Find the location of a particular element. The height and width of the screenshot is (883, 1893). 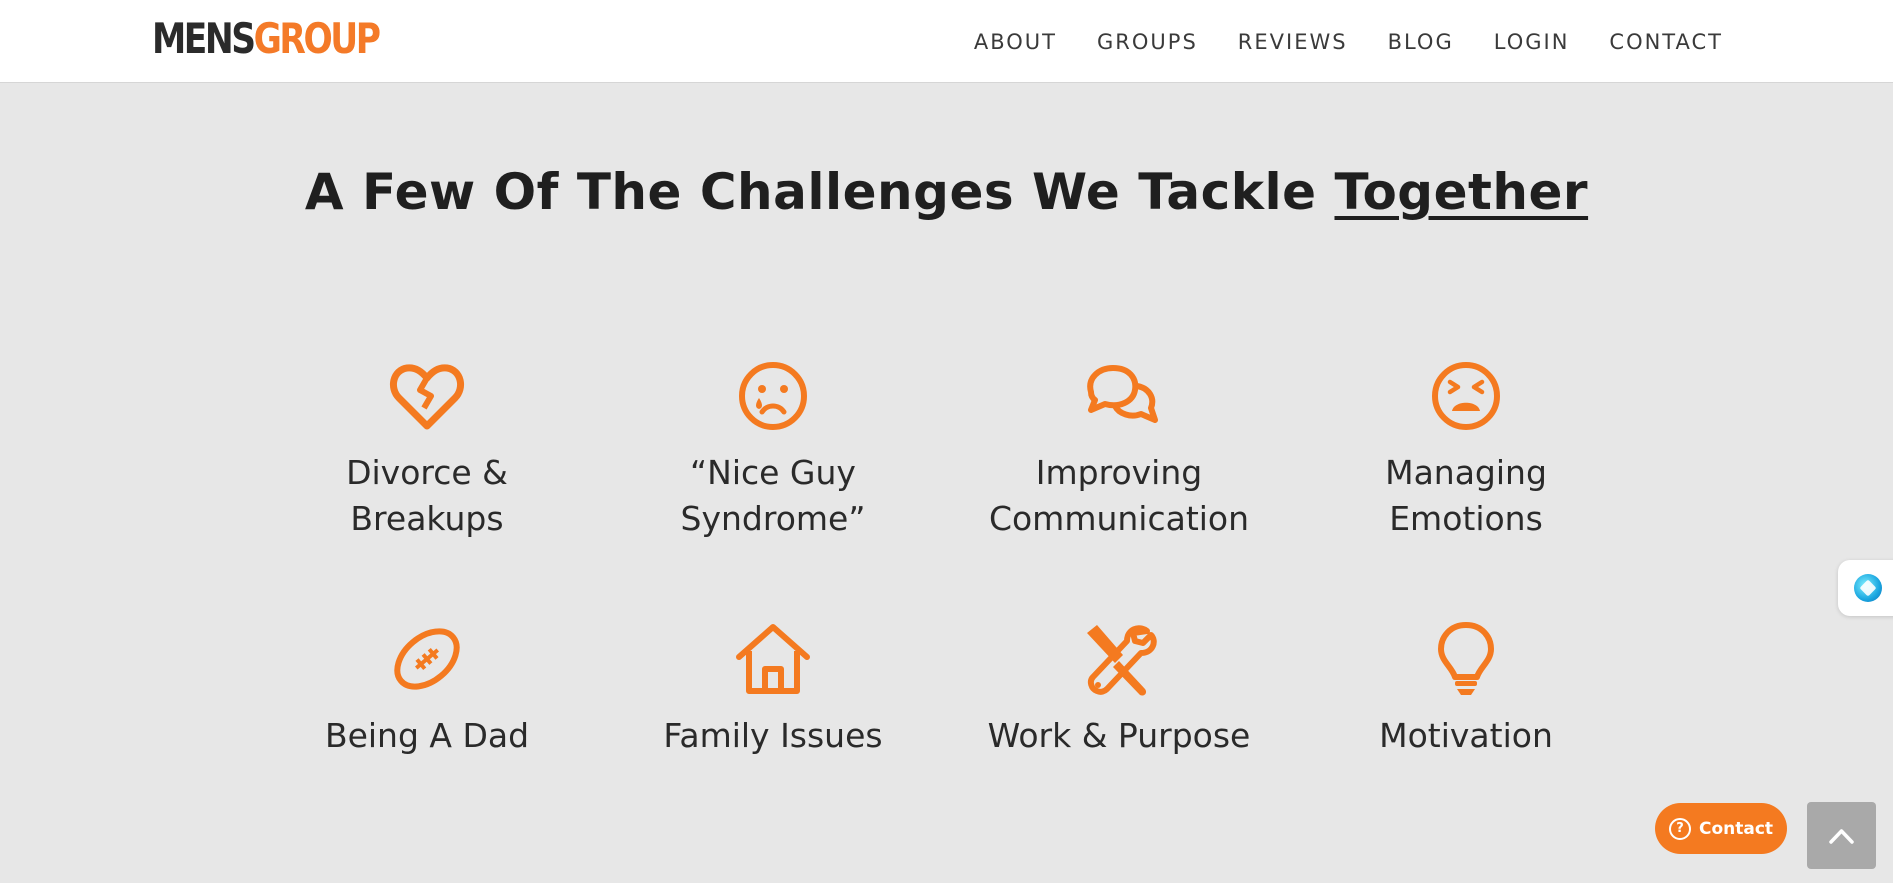

challenge-label: Improving Communication is located at coordinates (1119, 495).